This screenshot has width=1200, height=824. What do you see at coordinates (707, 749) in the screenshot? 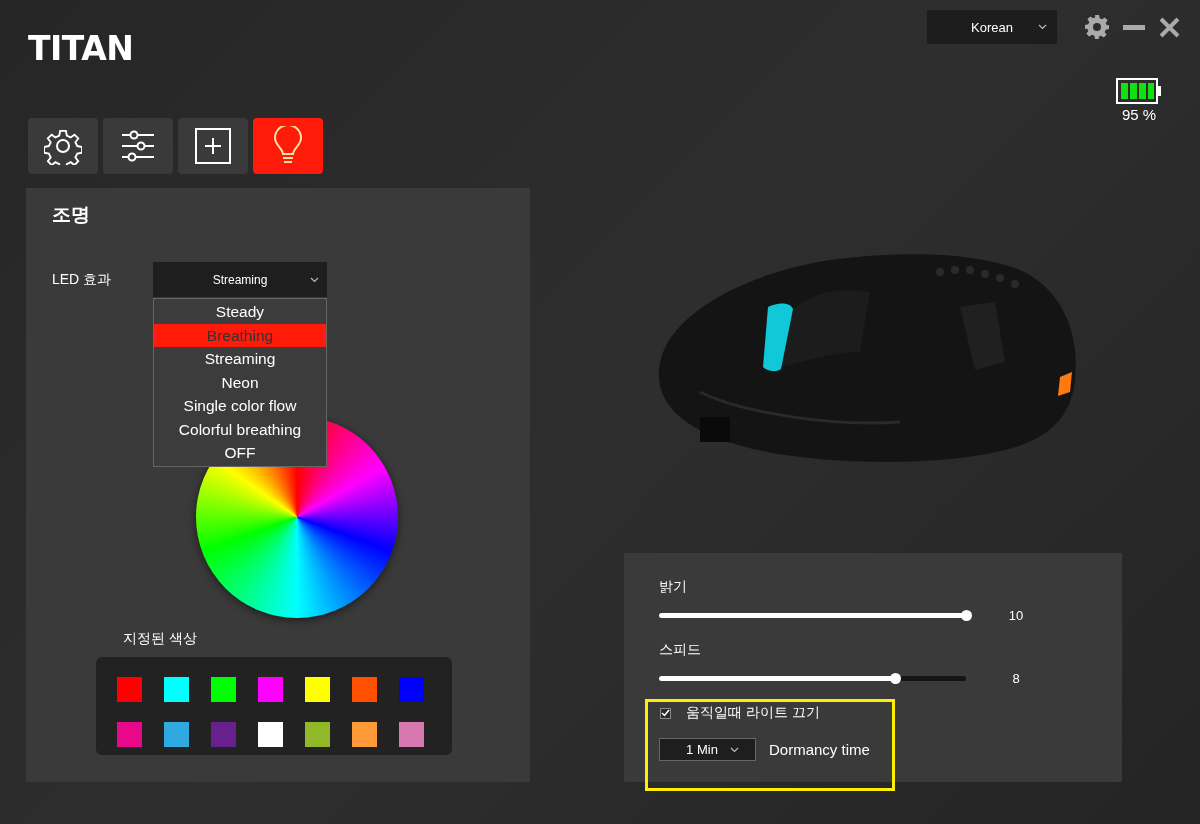
I see `dormancy-select: 1 Min` at bounding box center [707, 749].